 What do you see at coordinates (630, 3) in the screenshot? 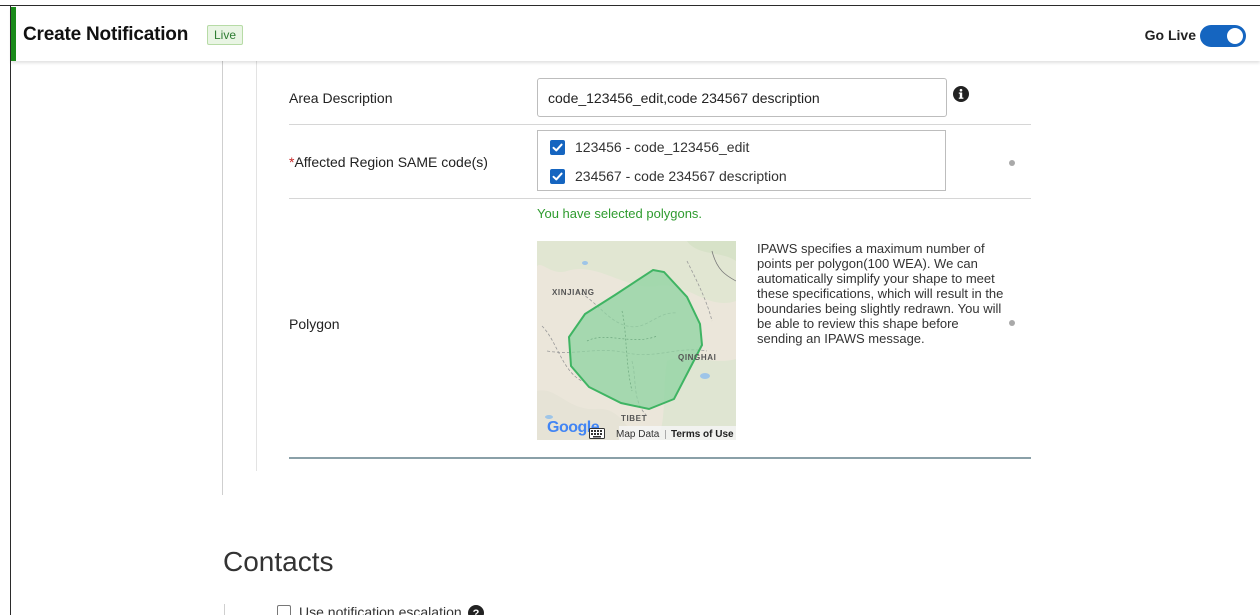
I see `window-top-border` at bounding box center [630, 3].